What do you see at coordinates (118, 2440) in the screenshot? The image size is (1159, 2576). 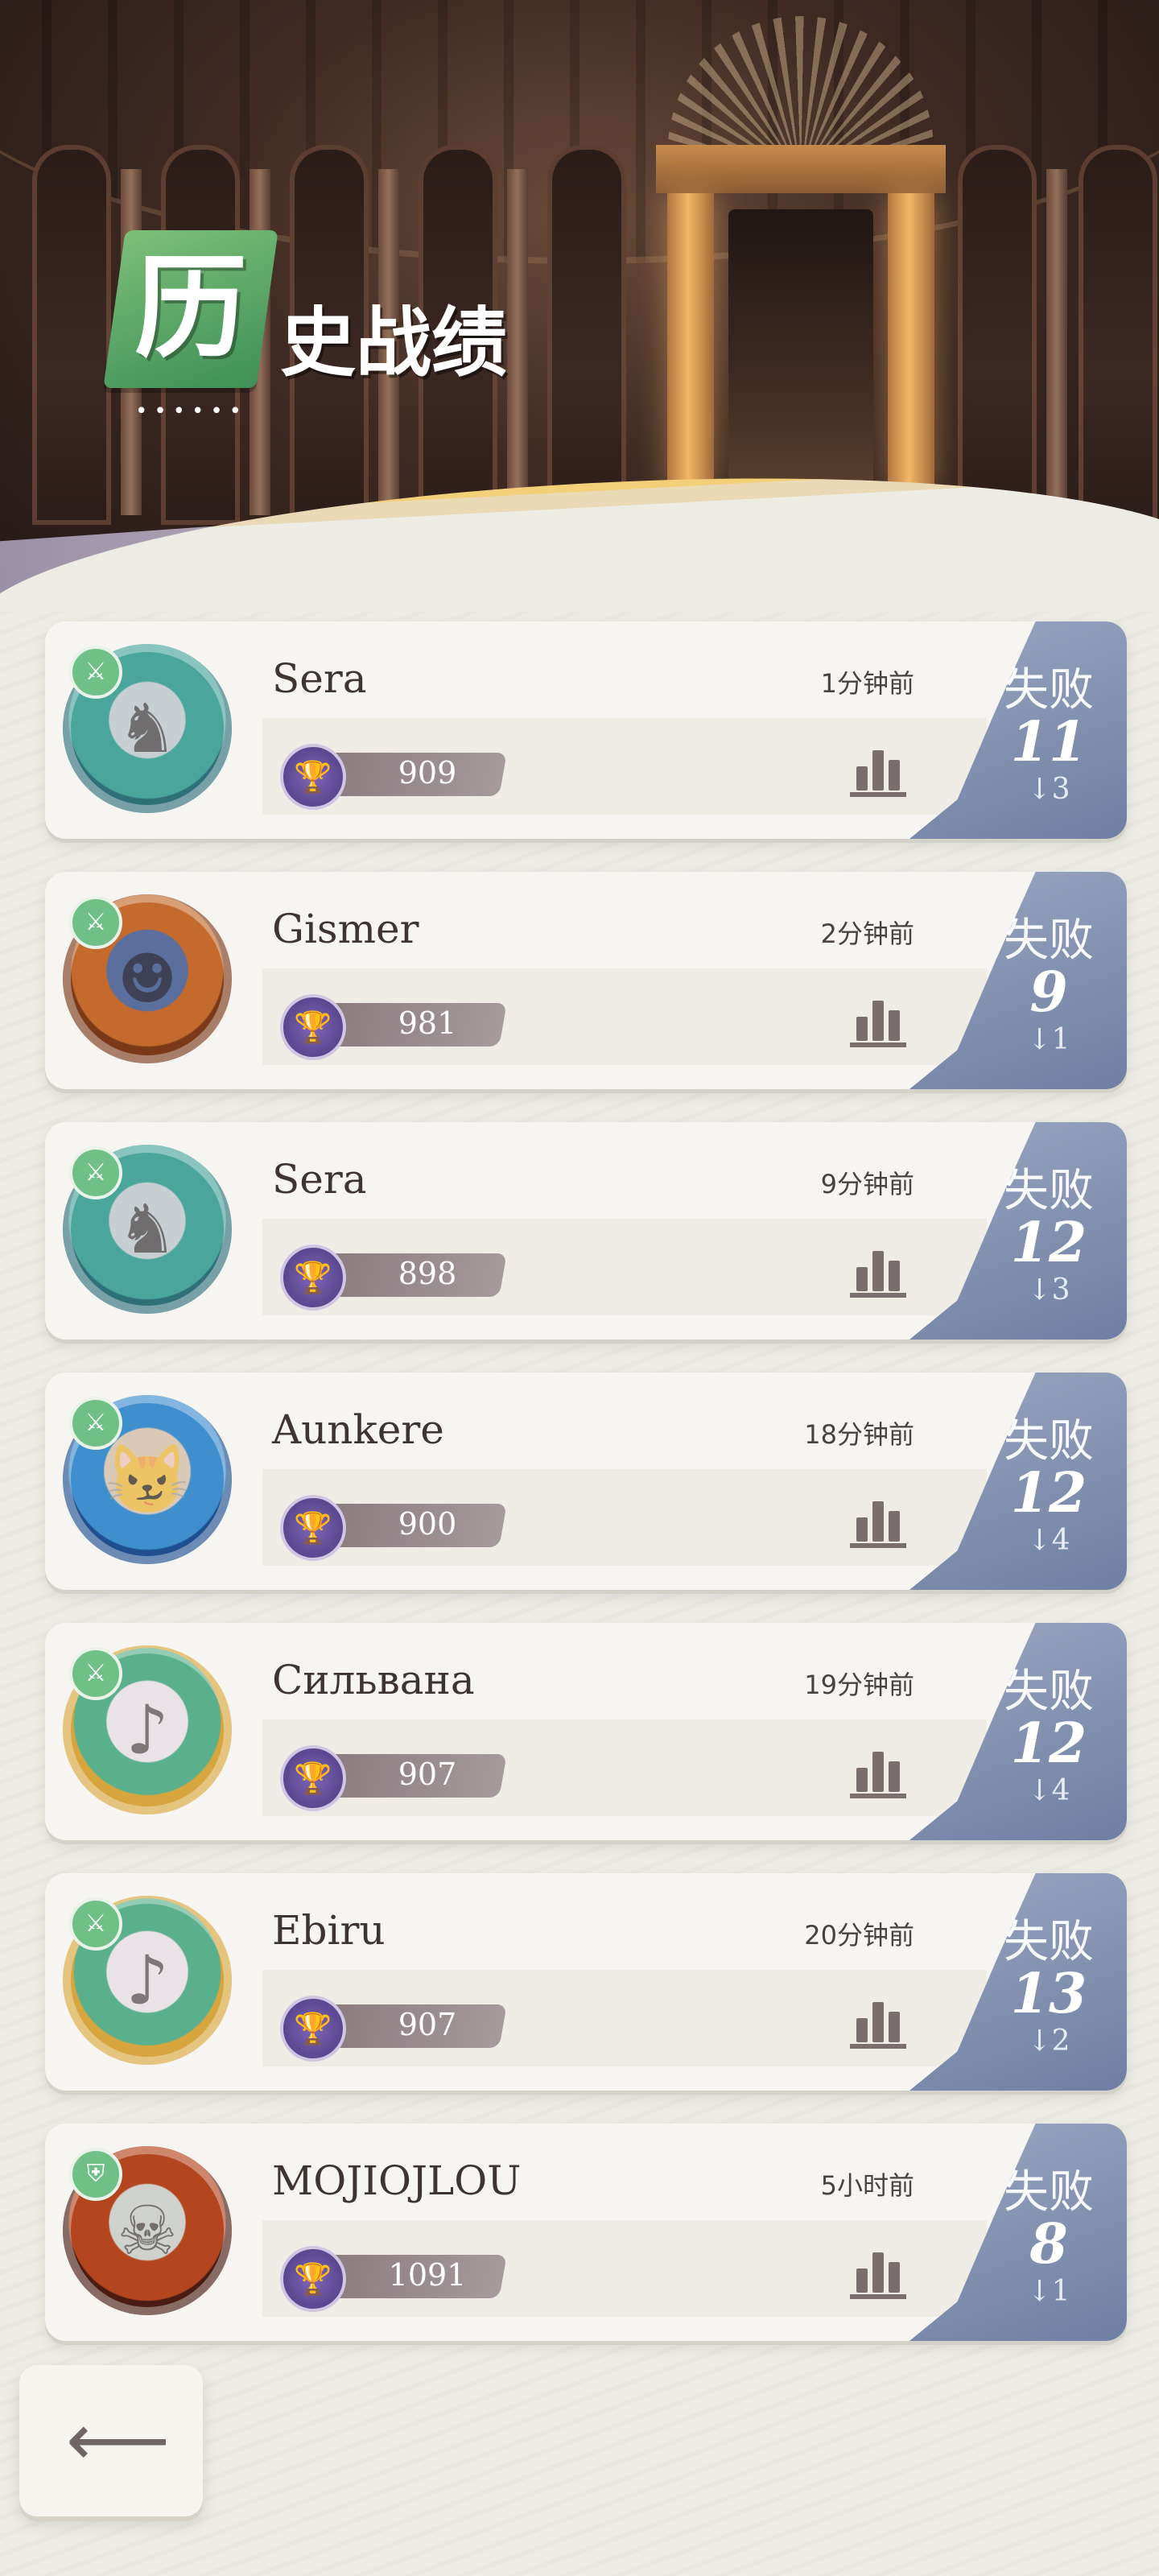 I see `back-arrow-icon: ⟵` at bounding box center [118, 2440].